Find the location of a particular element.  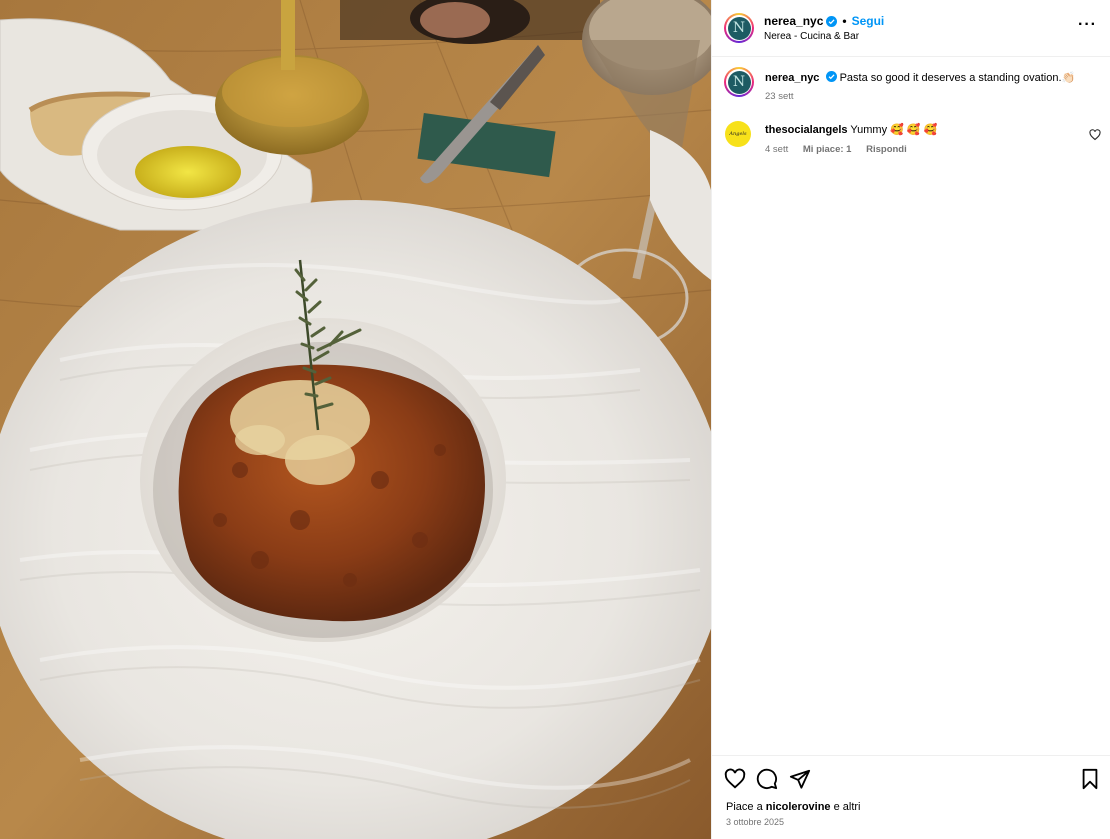

commenter-avatar: Angels is located at coordinates (738, 134).